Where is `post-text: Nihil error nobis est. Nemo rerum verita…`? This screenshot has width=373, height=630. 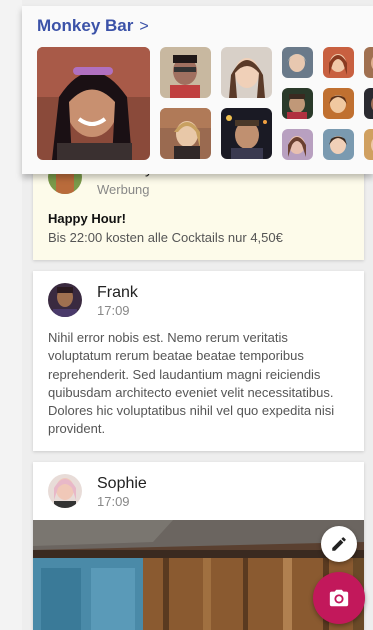 post-text: Nihil error nobis est. Nemo rerum verita… is located at coordinates (191, 383).